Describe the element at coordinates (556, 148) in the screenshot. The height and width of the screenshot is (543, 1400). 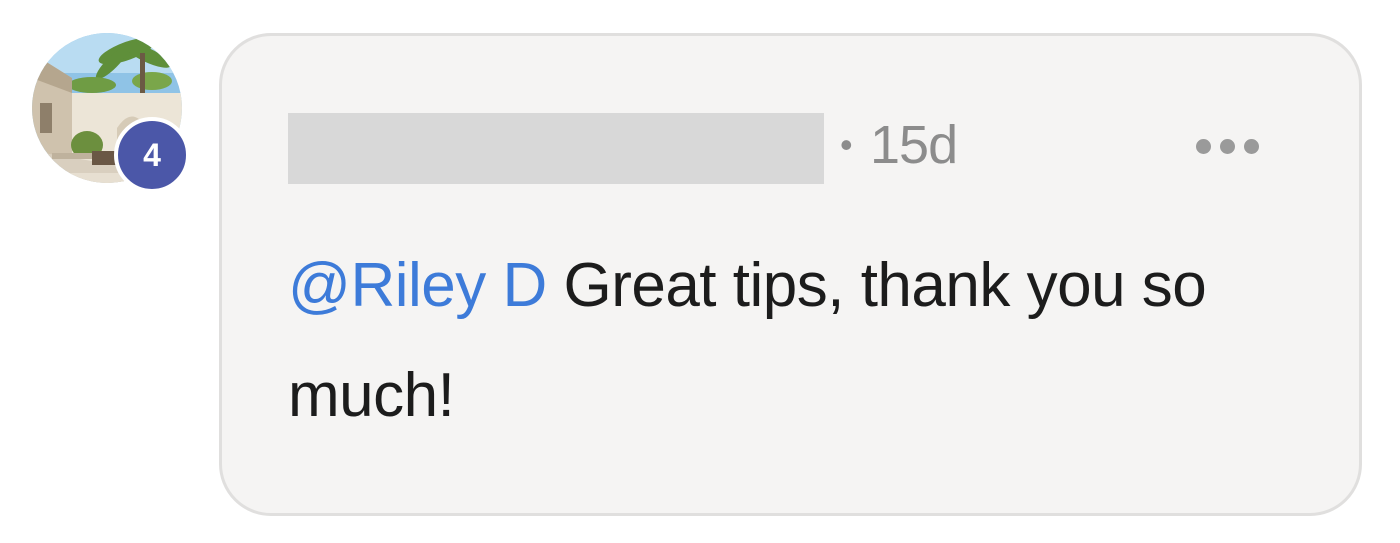
I see `author-name-redacted` at that location.